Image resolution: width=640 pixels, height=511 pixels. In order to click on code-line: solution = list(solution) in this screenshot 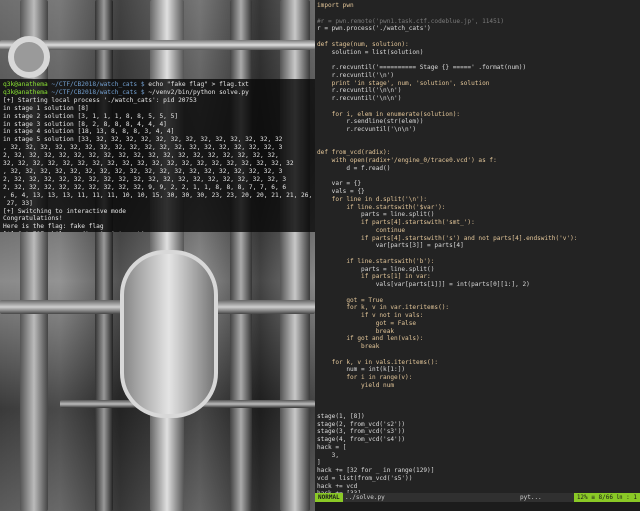, I will do `click(370, 52)`.